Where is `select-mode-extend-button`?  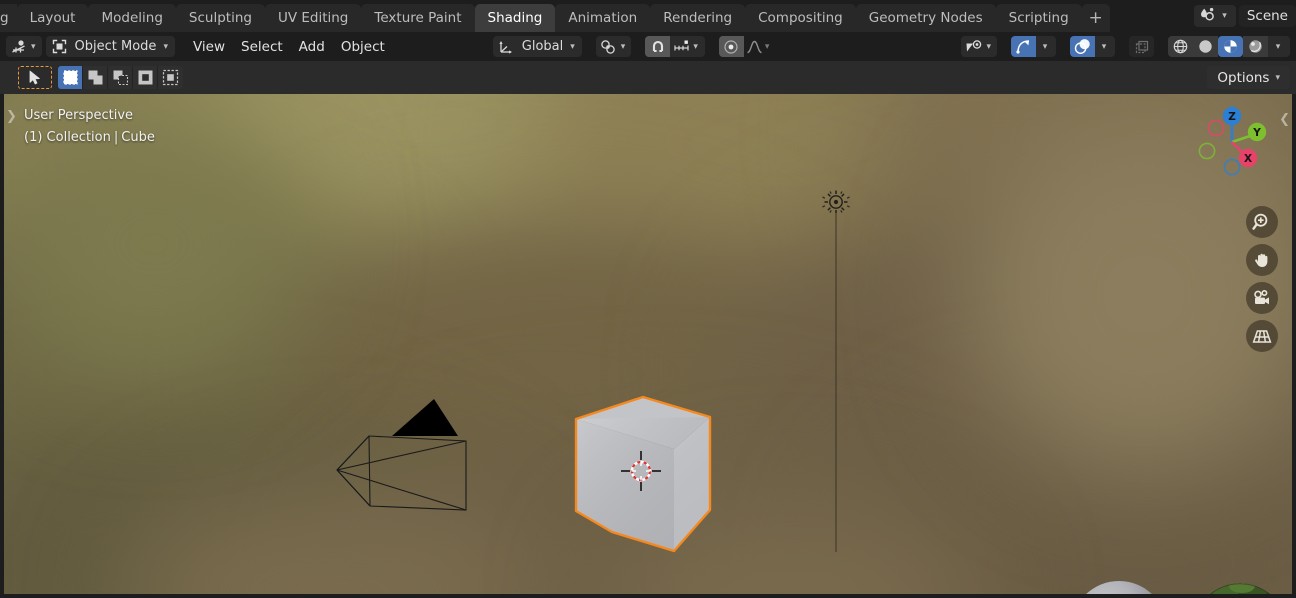
select-mode-extend-button is located at coordinates (95, 77).